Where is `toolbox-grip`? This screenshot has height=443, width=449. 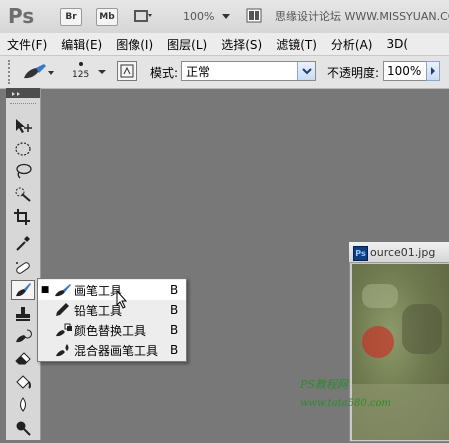 toolbox-grip is located at coordinates (23, 103).